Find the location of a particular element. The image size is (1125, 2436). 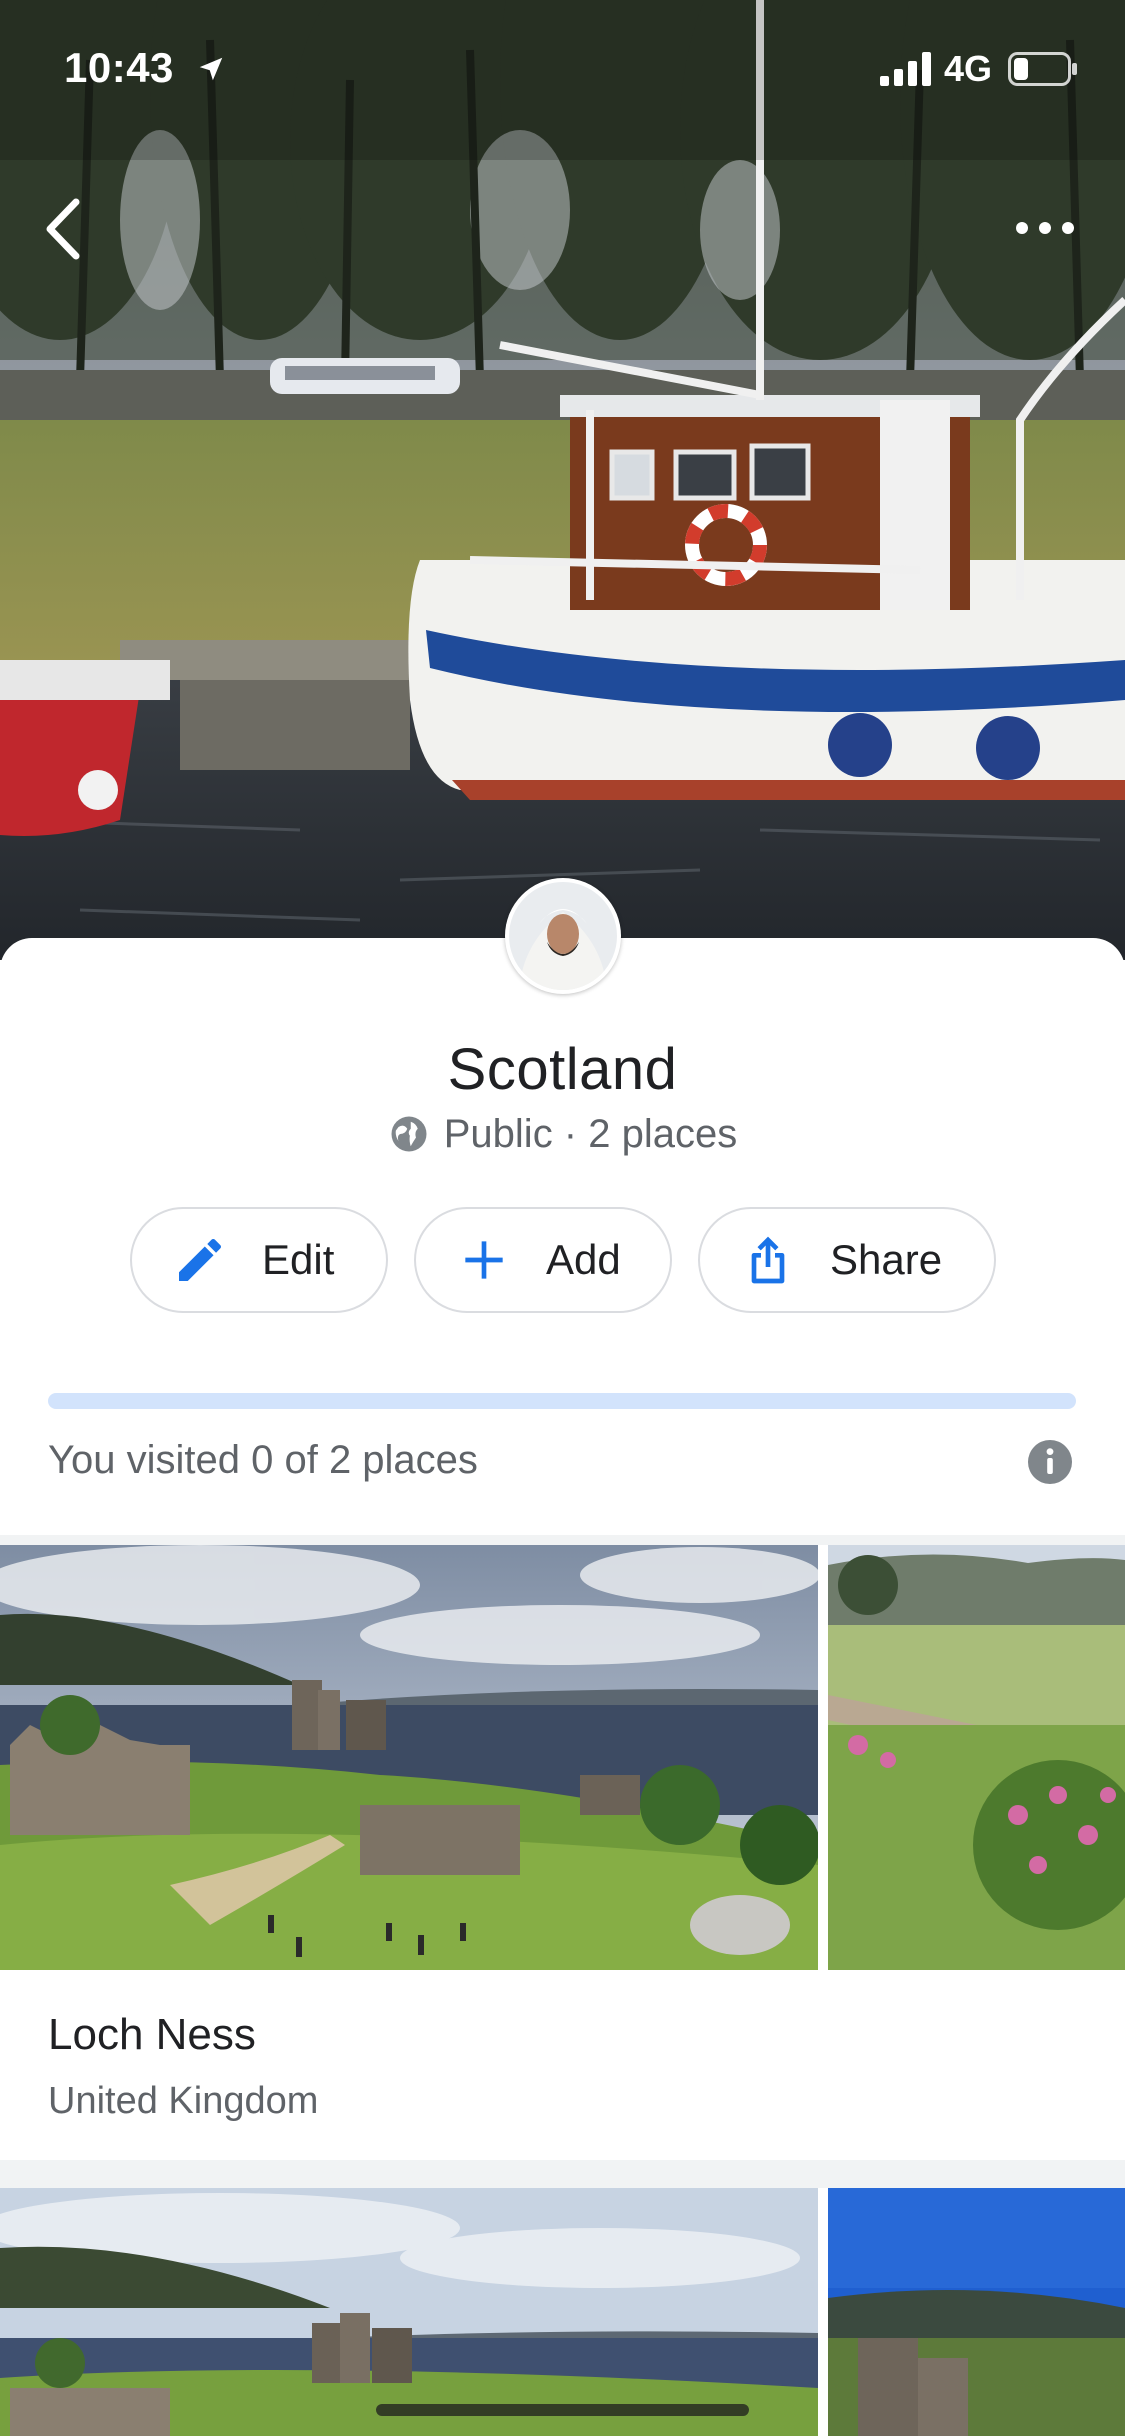

visited-progress-bar is located at coordinates (562, 1401).